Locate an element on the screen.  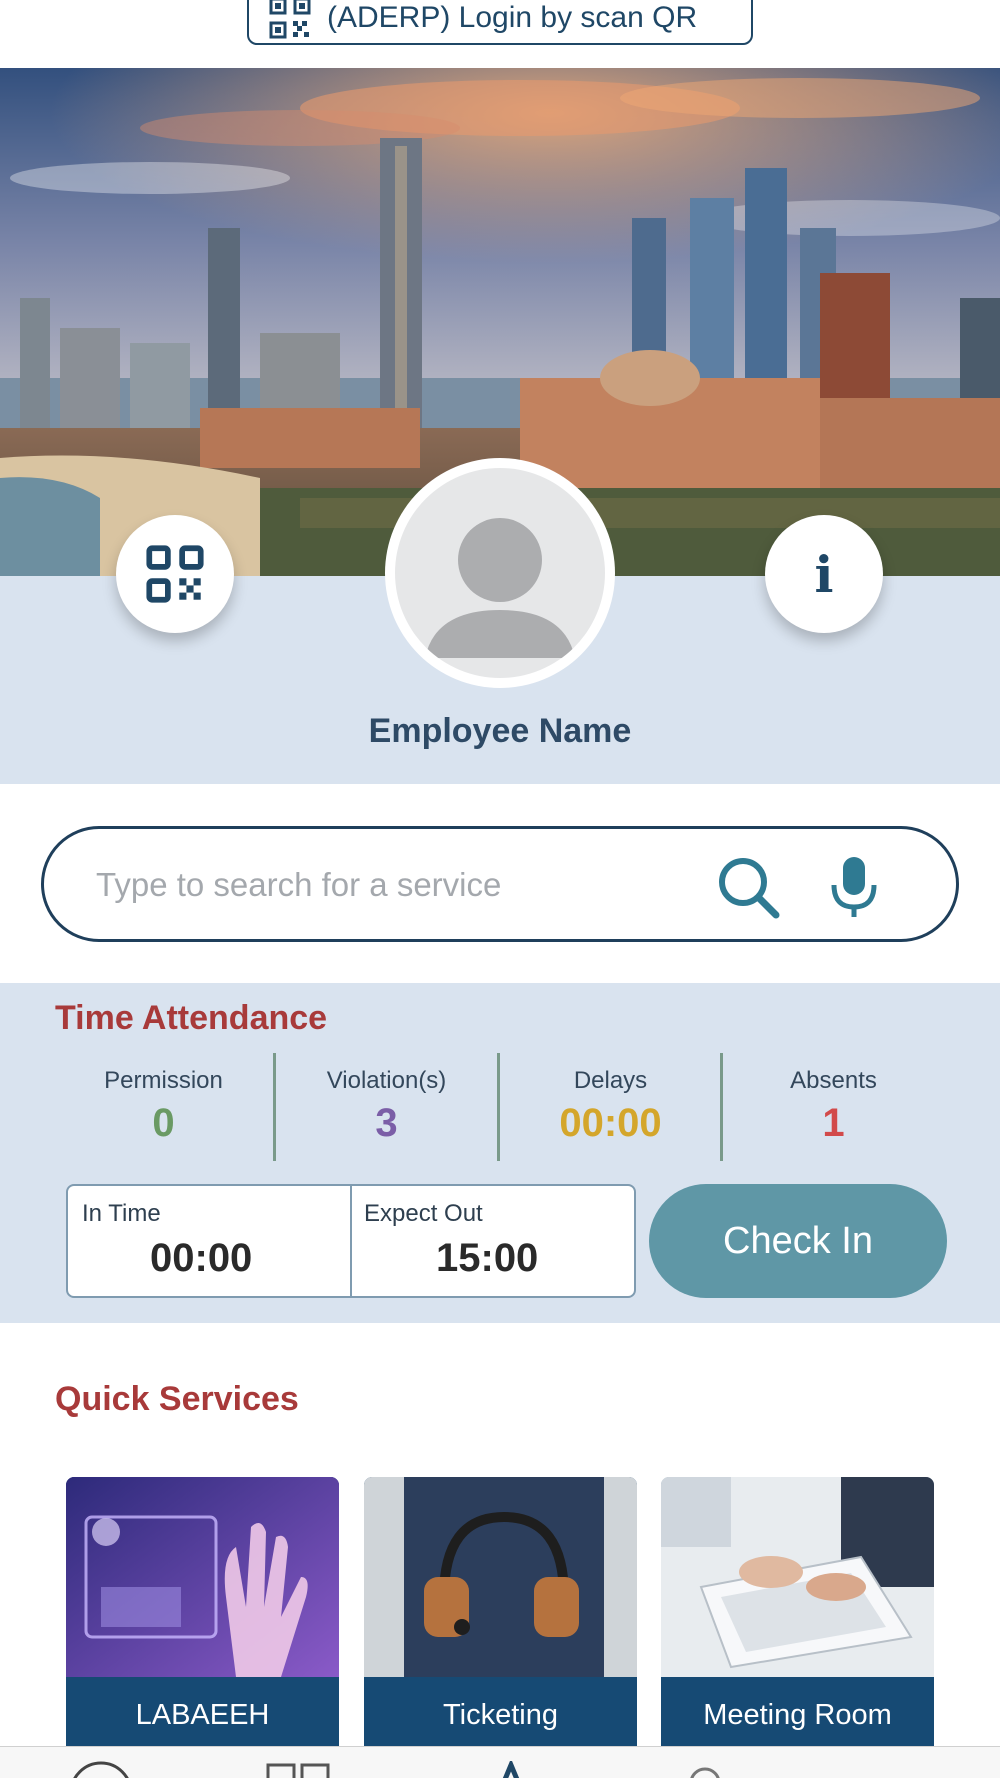
info-button: i is located at coordinates (824, 574).